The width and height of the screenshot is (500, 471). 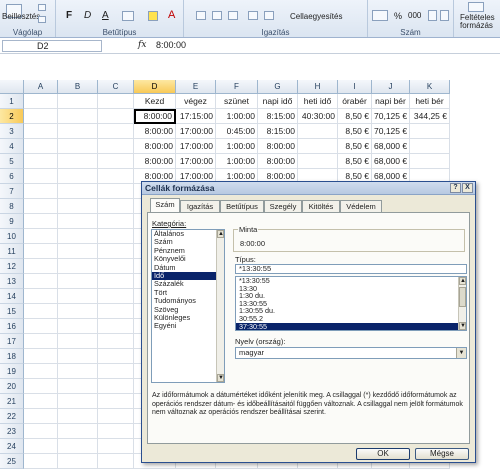 I want to click on align-left-icon, so click(x=201, y=15).